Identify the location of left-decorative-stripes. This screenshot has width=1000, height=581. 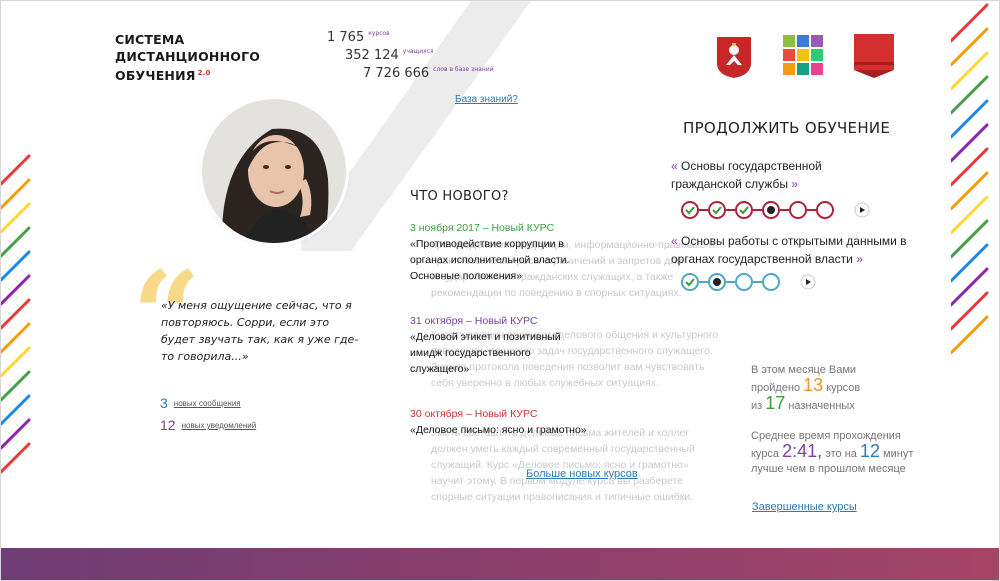
(16, 314).